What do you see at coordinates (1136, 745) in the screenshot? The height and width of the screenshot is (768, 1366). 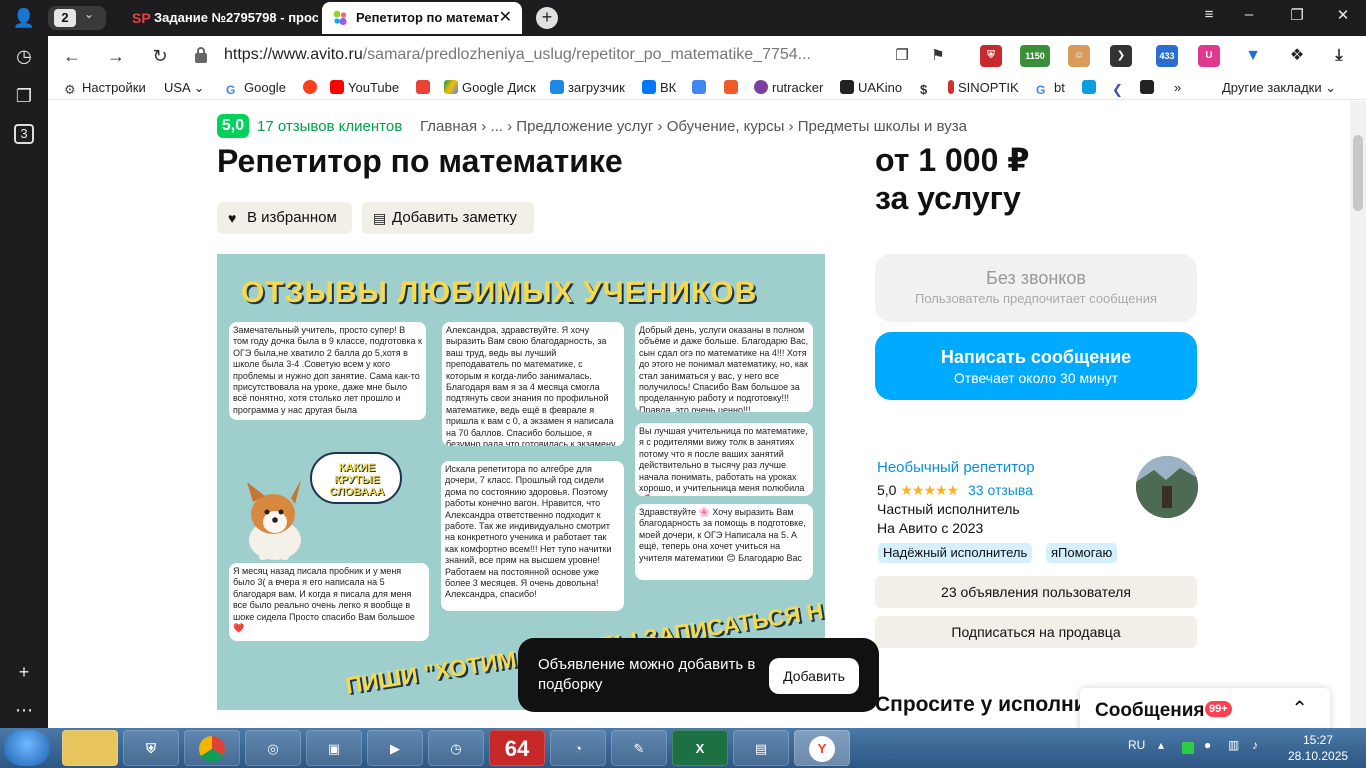 I see `language-indicator: RU` at bounding box center [1136, 745].